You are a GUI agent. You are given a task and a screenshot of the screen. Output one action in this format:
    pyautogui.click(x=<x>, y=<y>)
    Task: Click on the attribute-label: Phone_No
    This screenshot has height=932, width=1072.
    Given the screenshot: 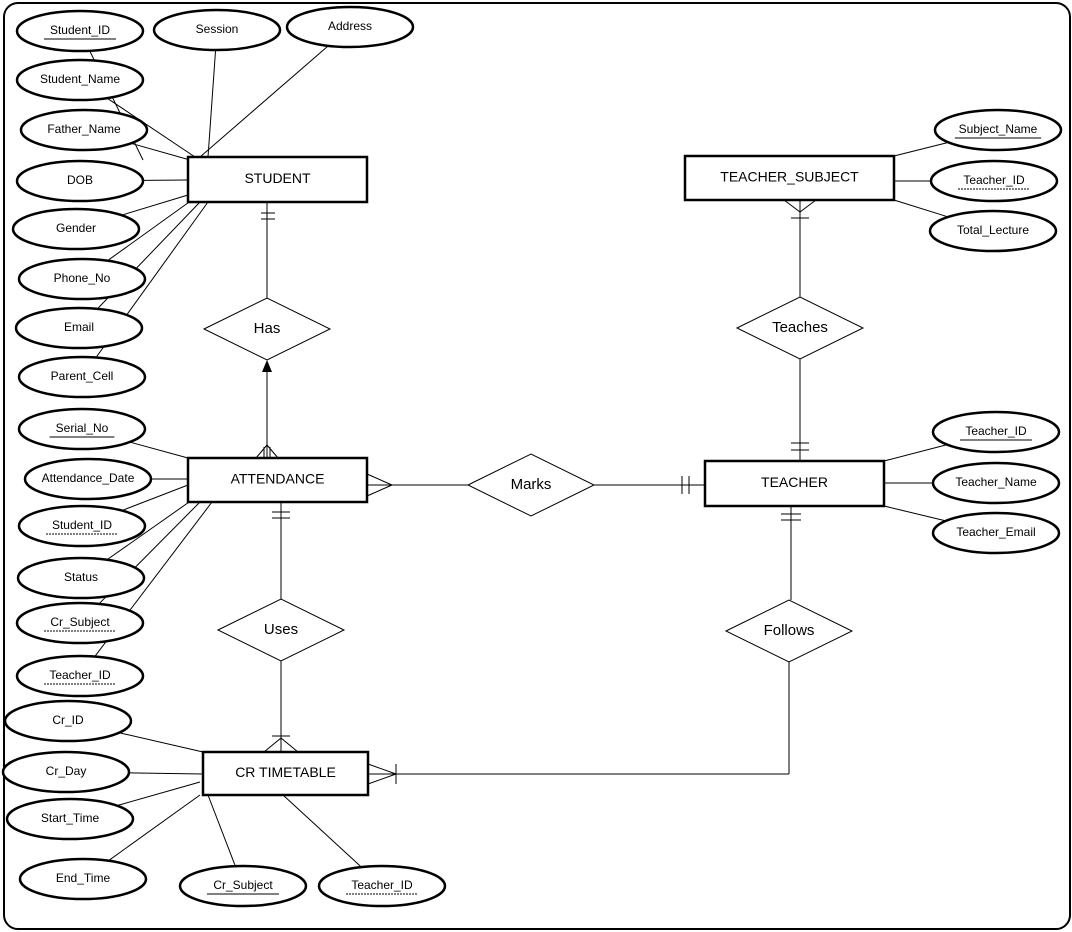 What is the action you would take?
    pyautogui.click(x=82, y=278)
    